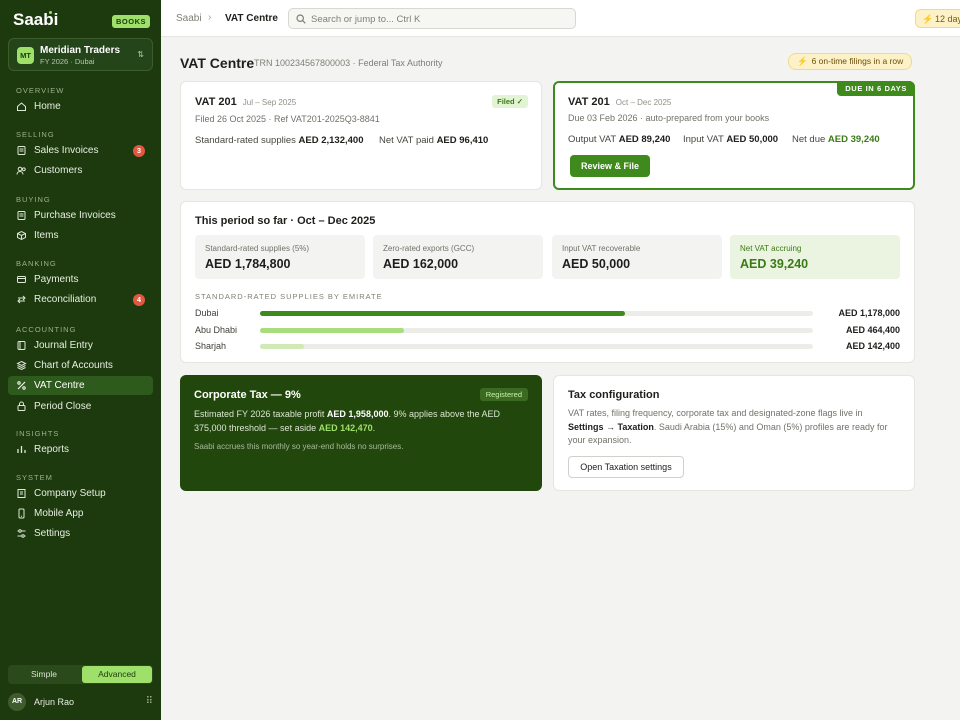 The image size is (960, 720). I want to click on set-aside-amount: AED 142,470, so click(345, 427).